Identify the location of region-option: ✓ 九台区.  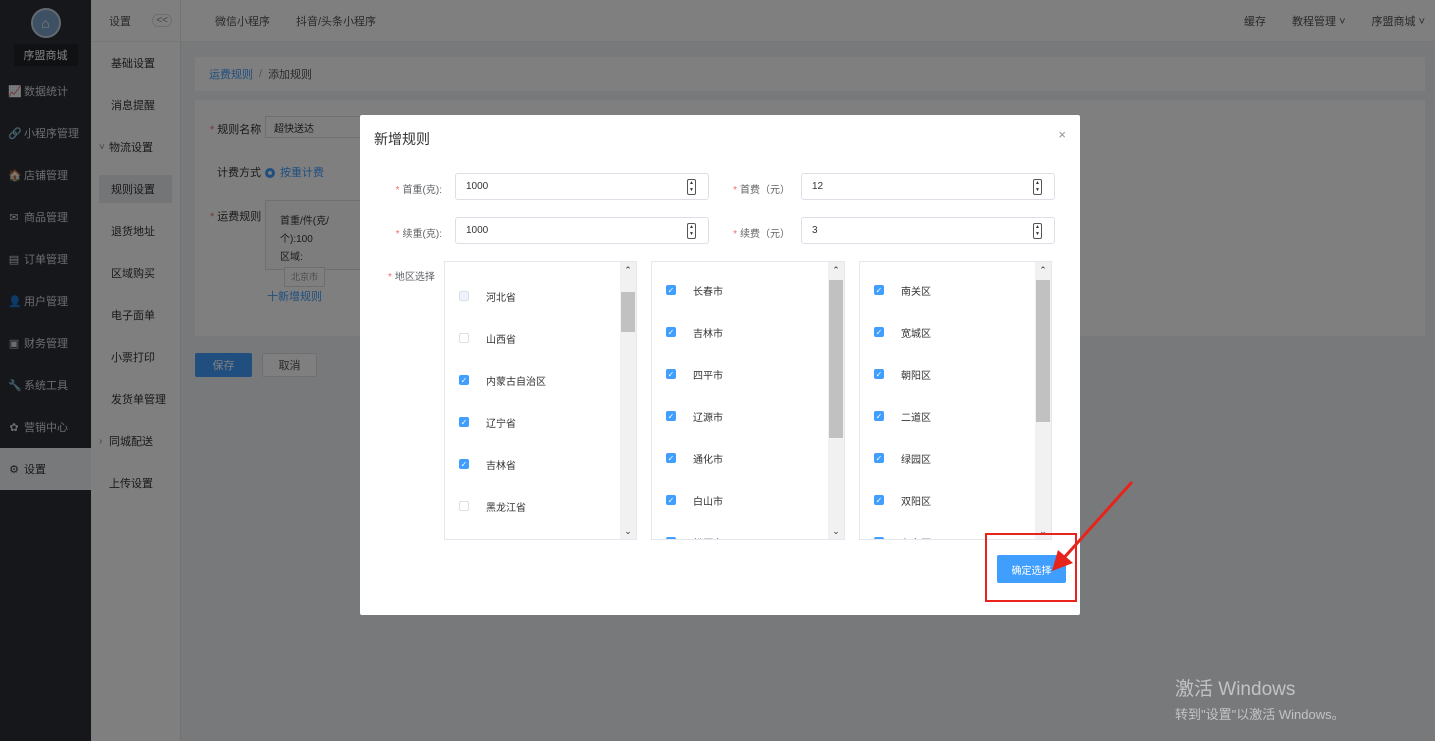
(902, 536).